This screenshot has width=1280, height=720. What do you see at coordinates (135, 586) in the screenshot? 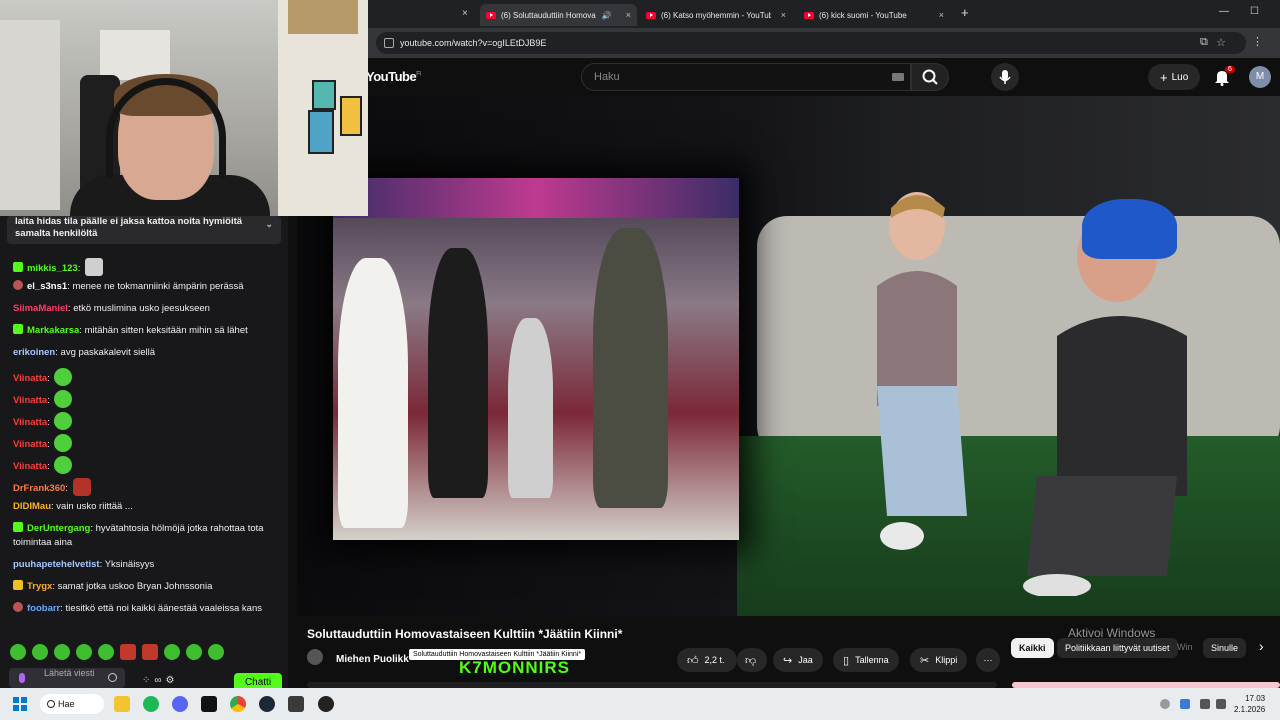
I see `chat-message-text: samat jotka uskoo Bryan Johnssonia` at bounding box center [135, 586].